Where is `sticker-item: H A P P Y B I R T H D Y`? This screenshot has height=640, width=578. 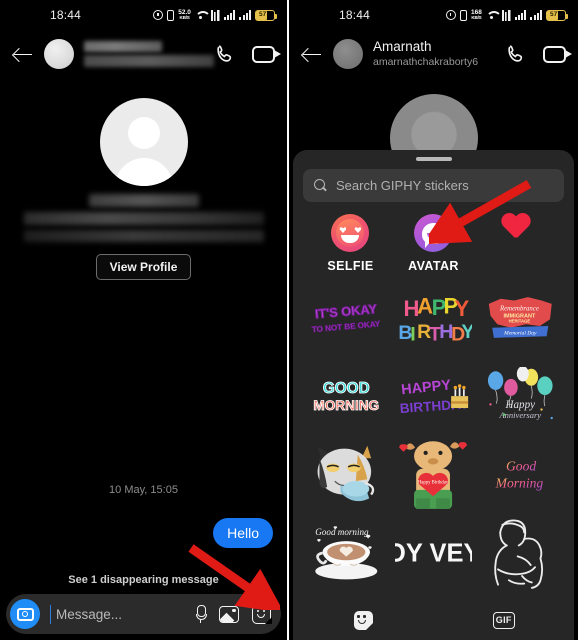
sticker-item: H A P P Y B I R T H D Y is located at coordinates (433, 318).